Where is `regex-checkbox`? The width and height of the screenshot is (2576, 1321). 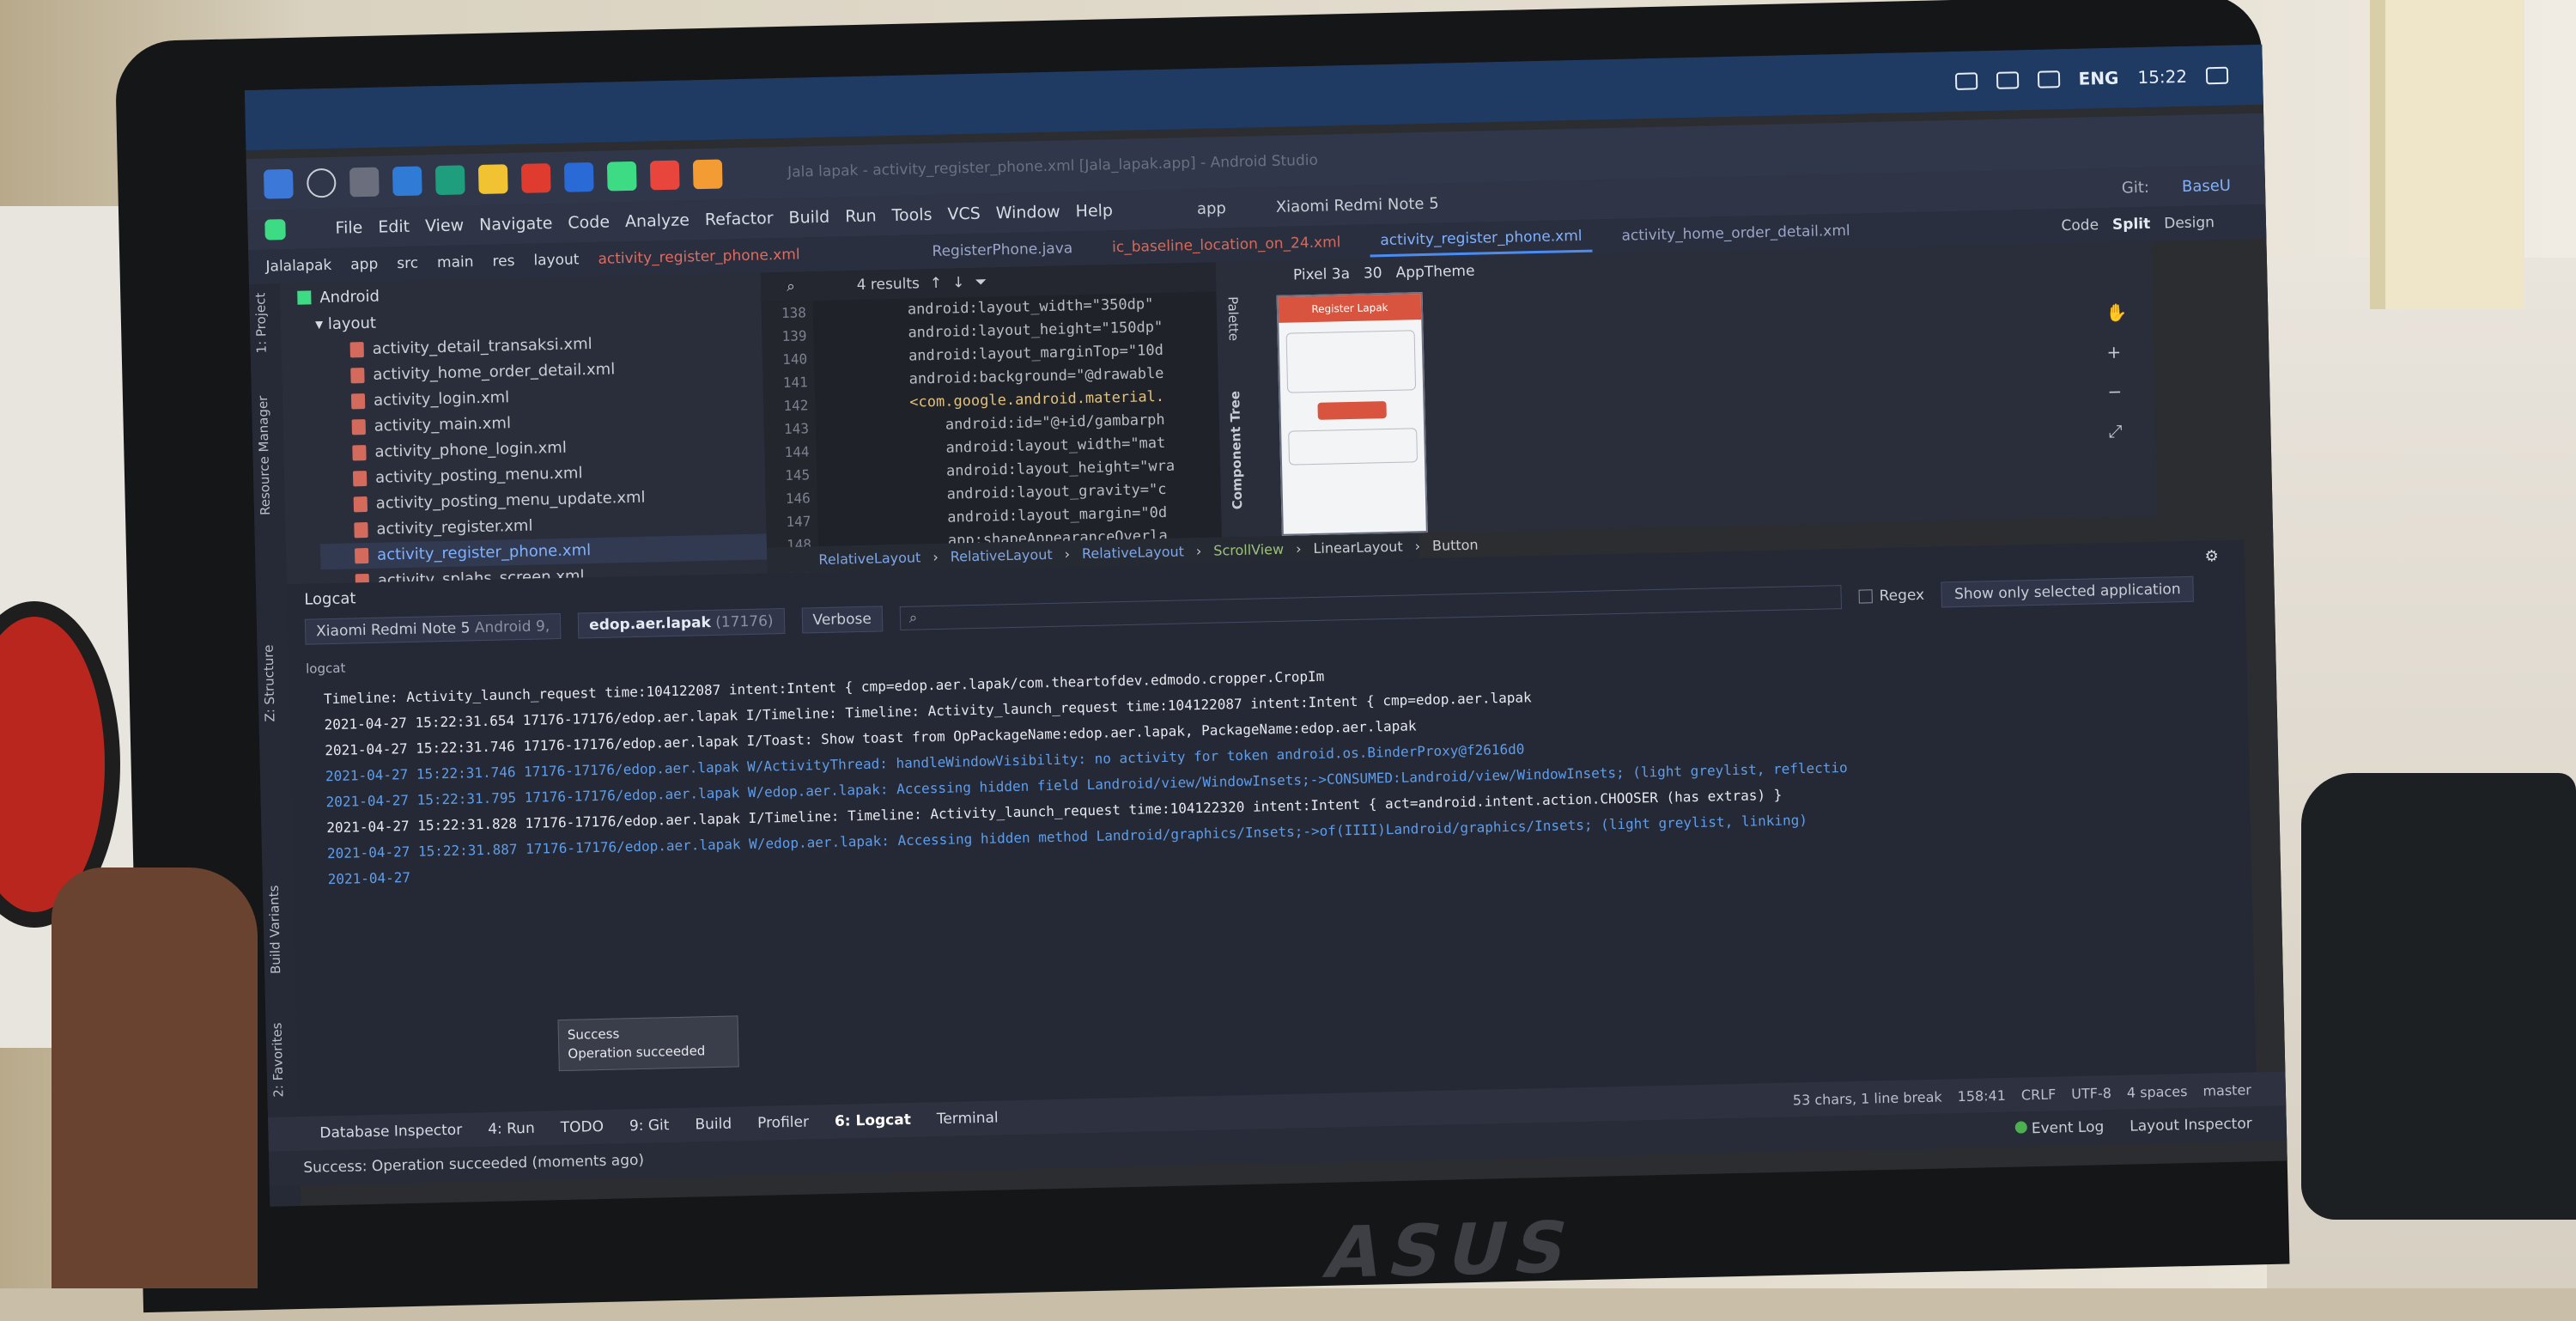
regex-checkbox is located at coordinates (1865, 596).